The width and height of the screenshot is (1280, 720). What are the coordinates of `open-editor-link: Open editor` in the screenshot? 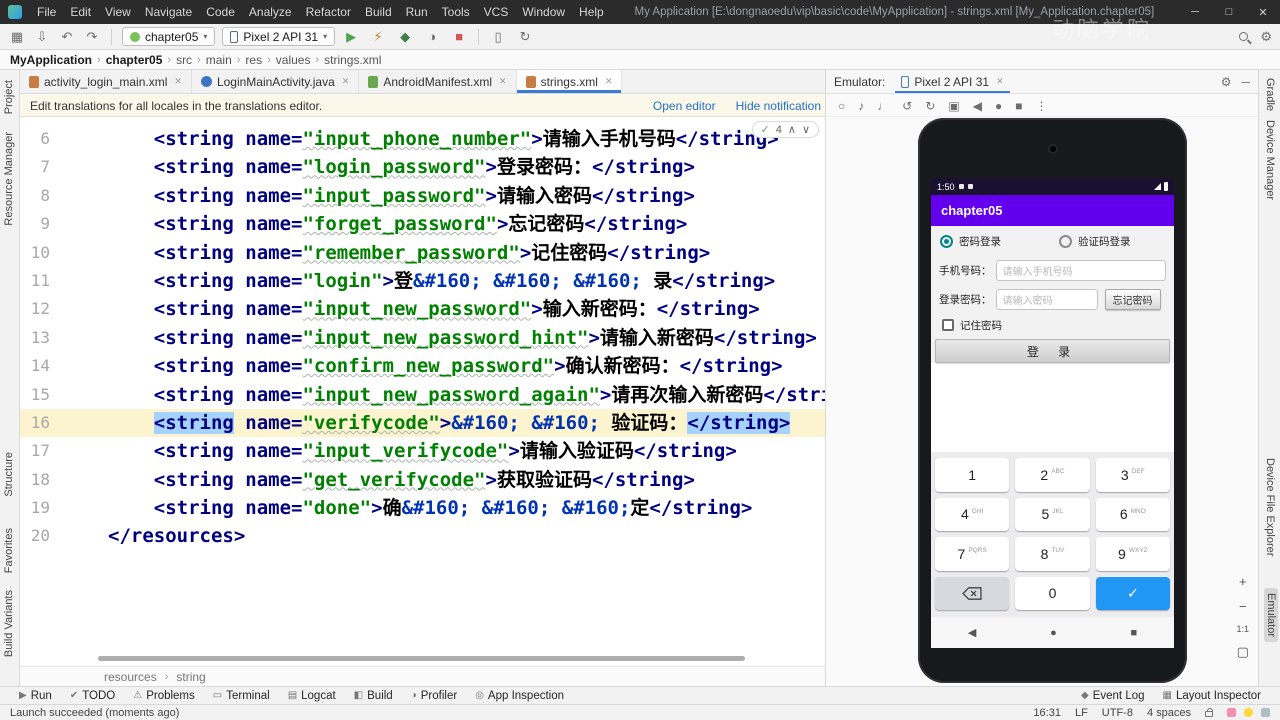 It's located at (684, 106).